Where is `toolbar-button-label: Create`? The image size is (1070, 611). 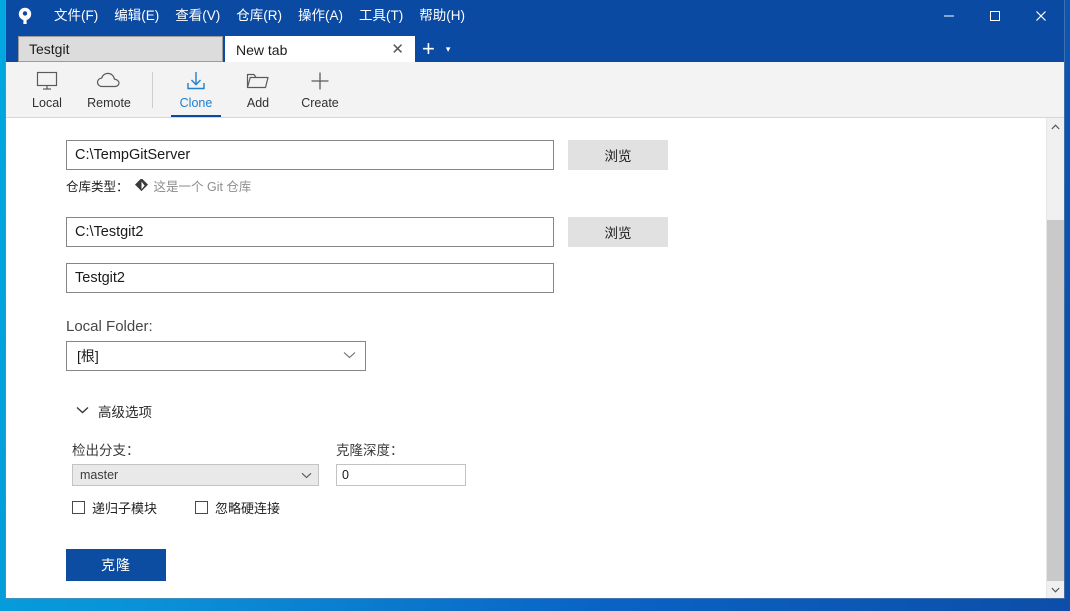 toolbar-button-label: Create is located at coordinates (320, 103).